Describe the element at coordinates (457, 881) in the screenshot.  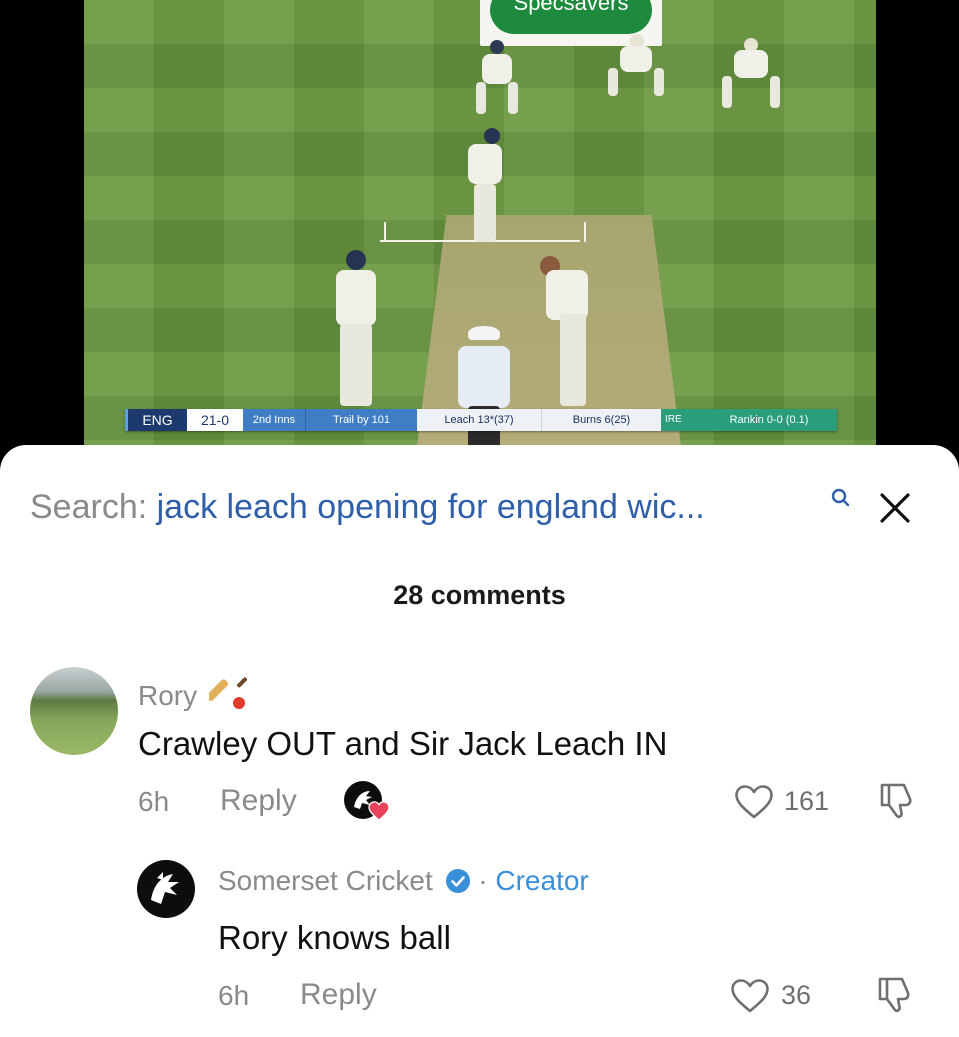
I see `verified-icon` at that location.